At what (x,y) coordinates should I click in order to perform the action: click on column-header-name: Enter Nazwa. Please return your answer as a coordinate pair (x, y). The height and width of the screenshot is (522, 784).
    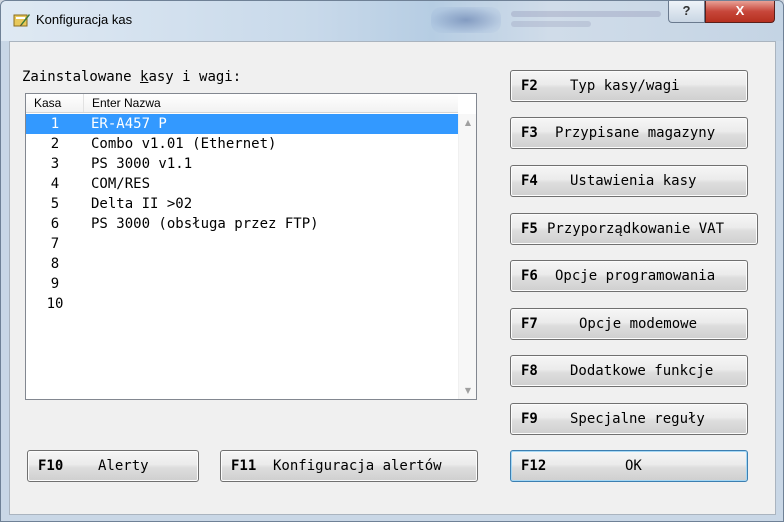
    Looking at the image, I should click on (271, 103).